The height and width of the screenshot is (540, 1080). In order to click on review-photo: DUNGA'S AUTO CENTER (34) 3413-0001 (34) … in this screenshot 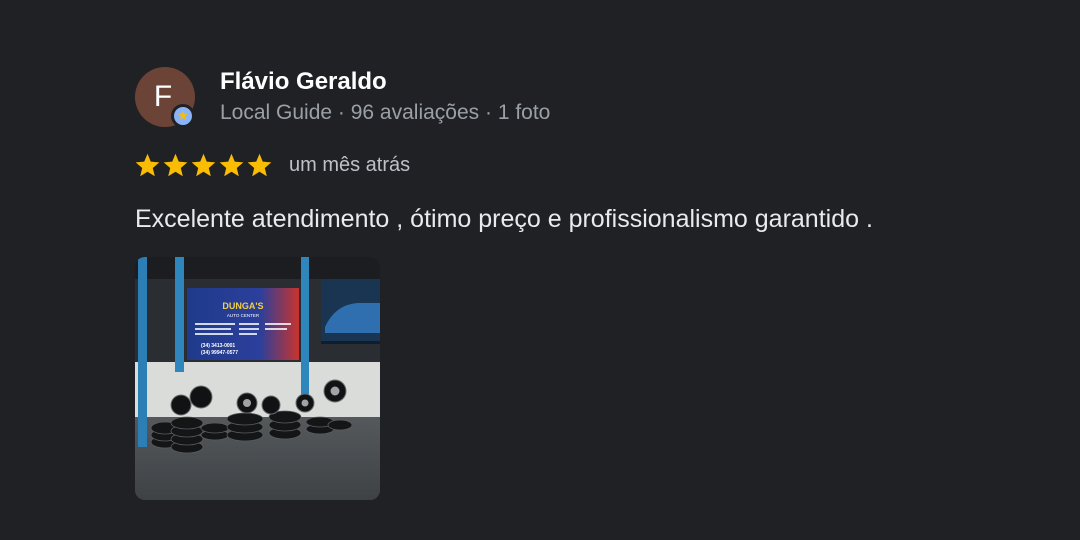, I will do `click(257, 378)`.